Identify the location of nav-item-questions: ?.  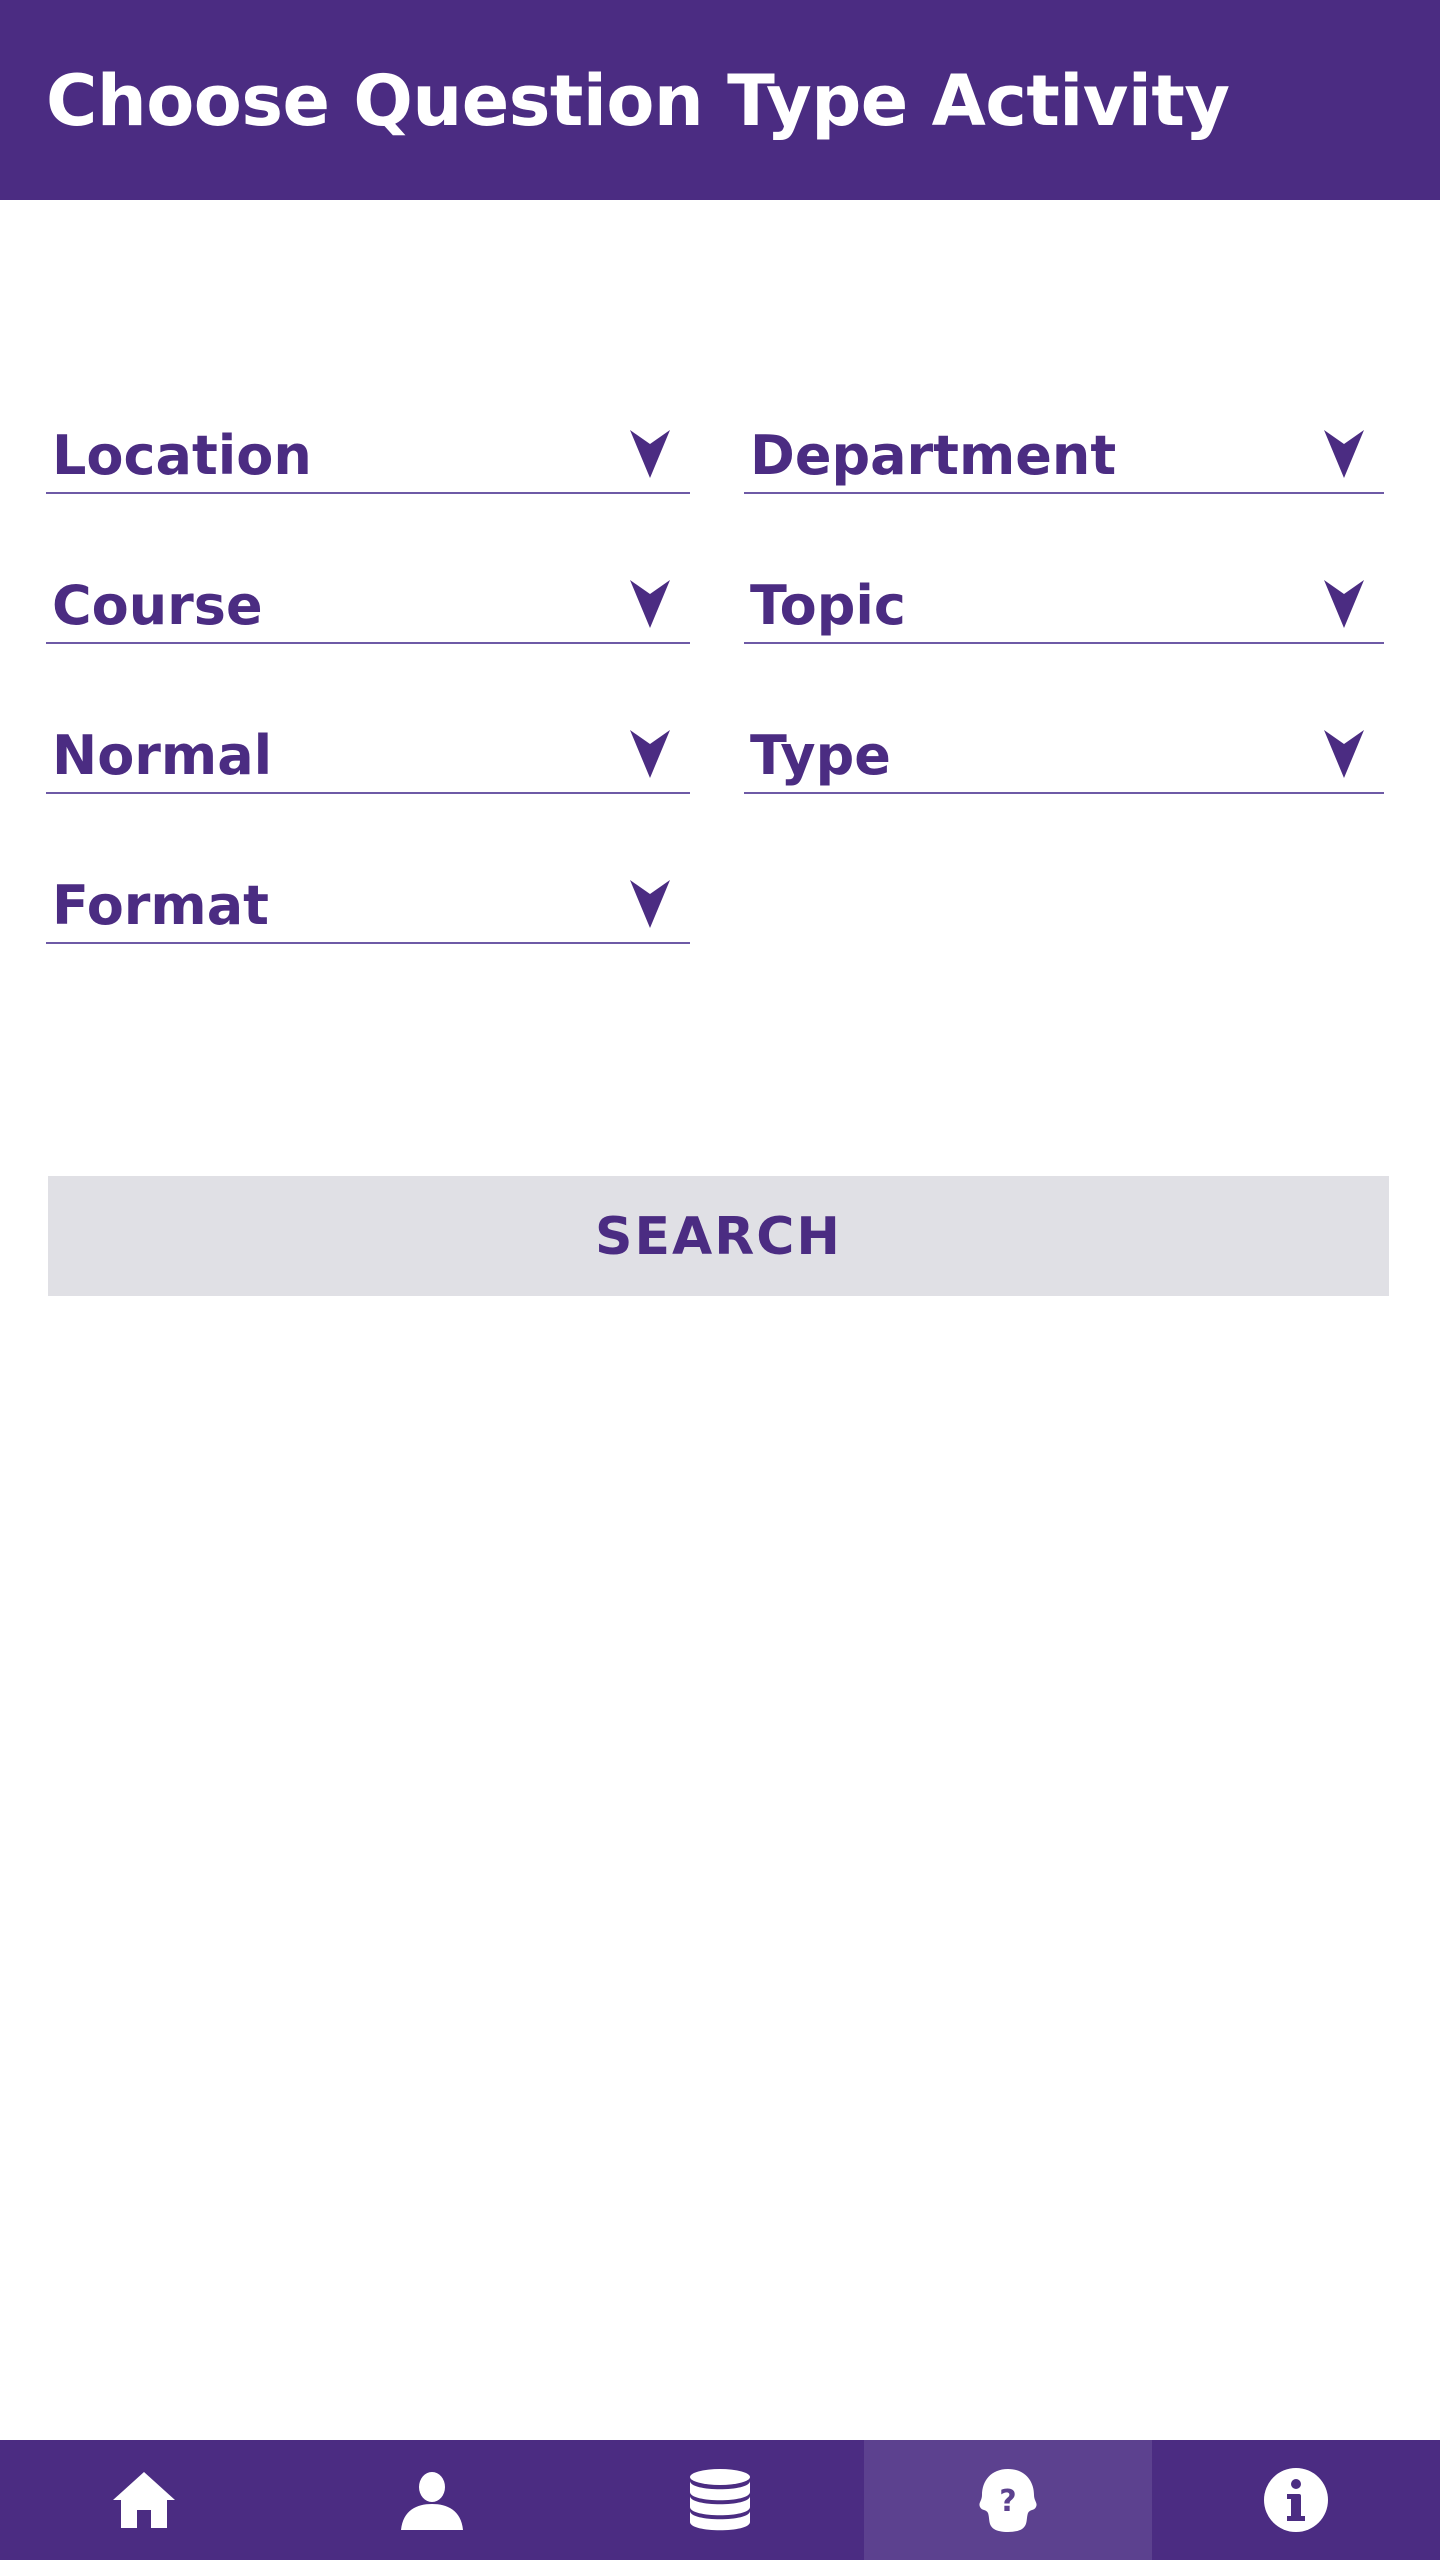
(1008, 2500).